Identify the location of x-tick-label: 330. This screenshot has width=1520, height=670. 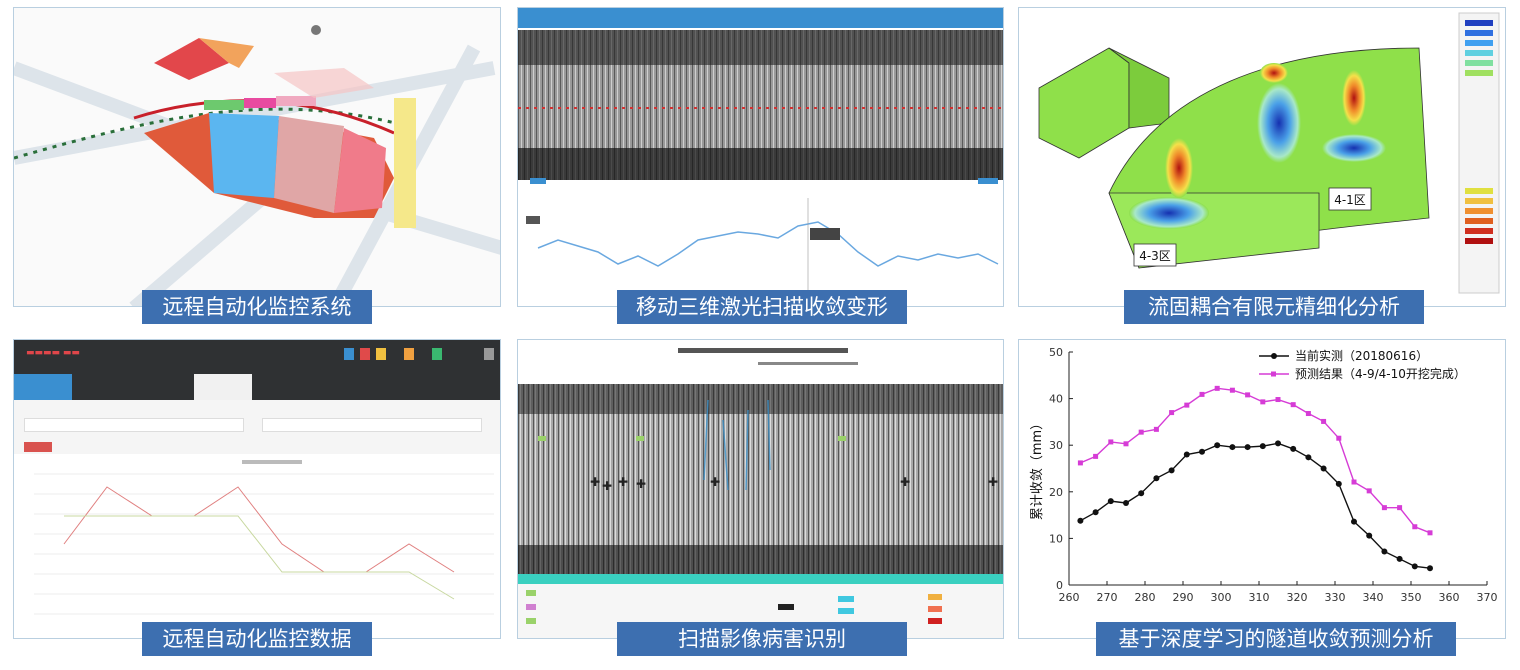
(1335, 597).